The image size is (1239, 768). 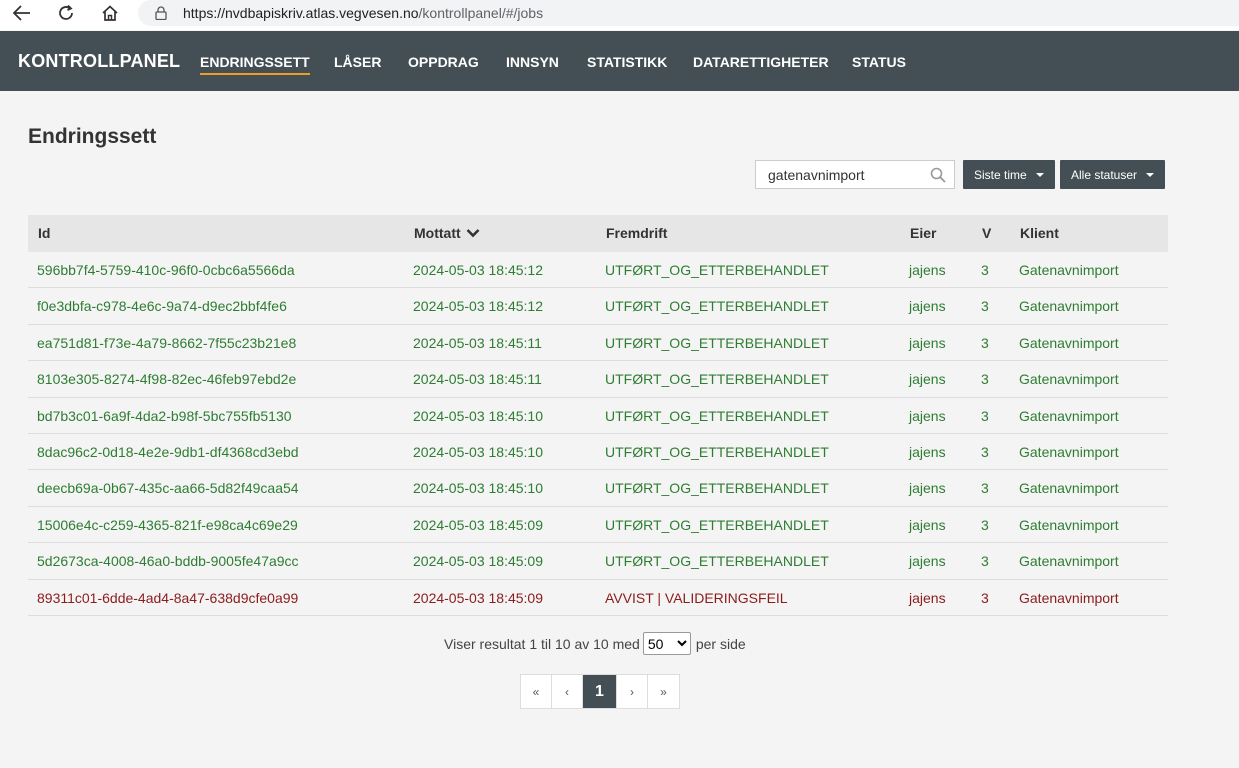 What do you see at coordinates (720, 643) in the screenshot?
I see `per-page-suffix: per side` at bounding box center [720, 643].